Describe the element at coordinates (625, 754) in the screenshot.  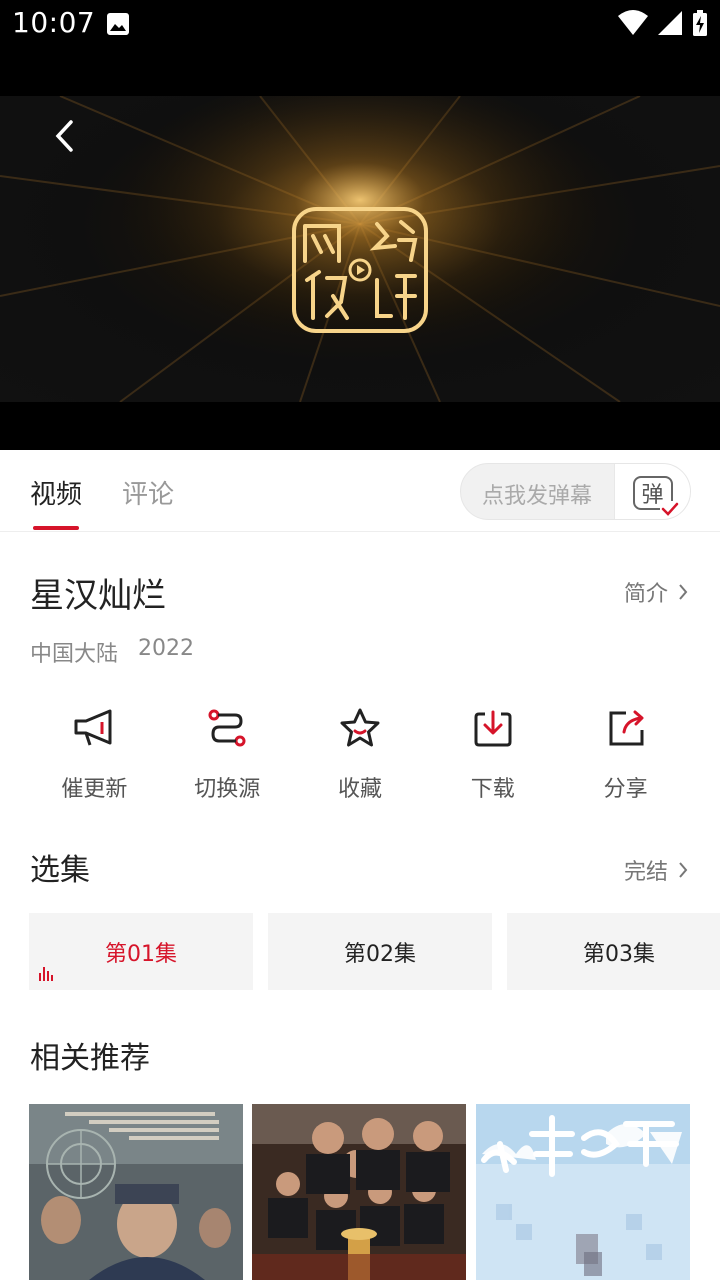
I see `share-button: 分享` at that location.